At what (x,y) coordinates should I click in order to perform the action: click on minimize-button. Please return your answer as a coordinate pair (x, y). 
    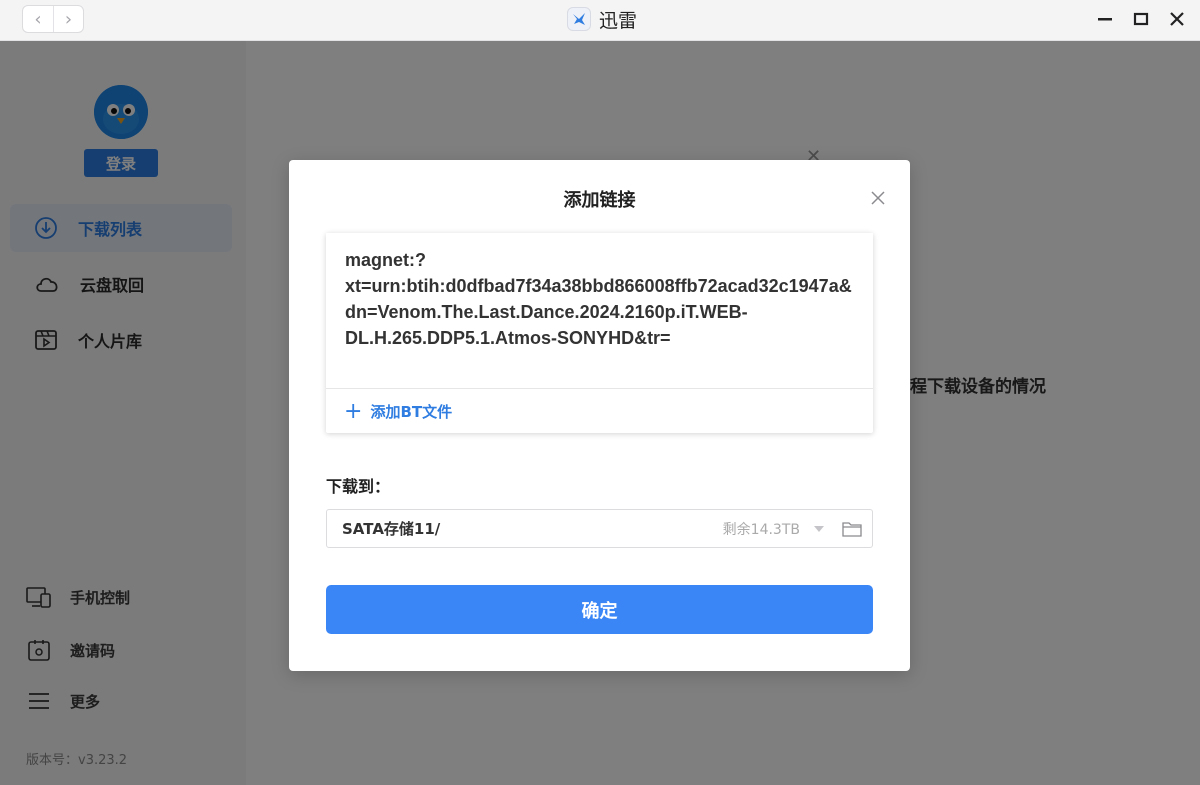
    Looking at the image, I should click on (1105, 19).